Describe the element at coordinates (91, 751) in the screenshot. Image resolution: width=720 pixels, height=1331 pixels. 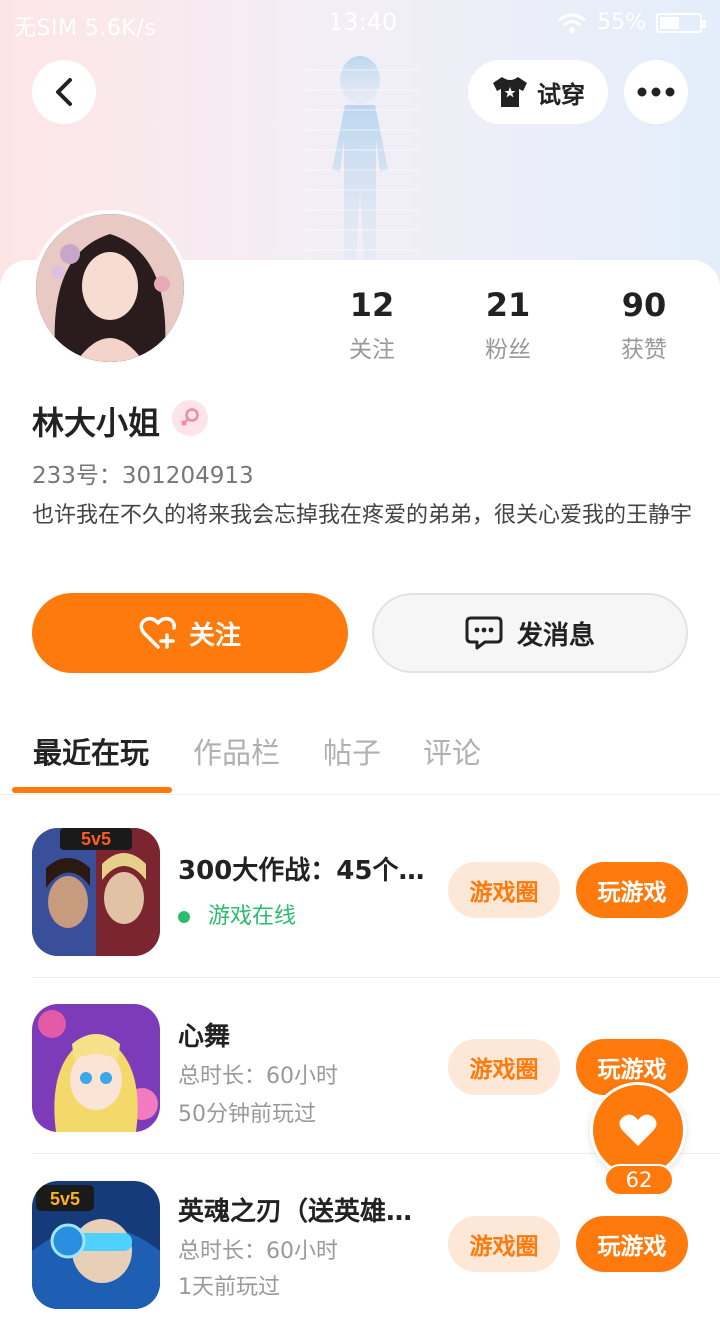
I see `tab-recently-played: 最近在玩` at that location.